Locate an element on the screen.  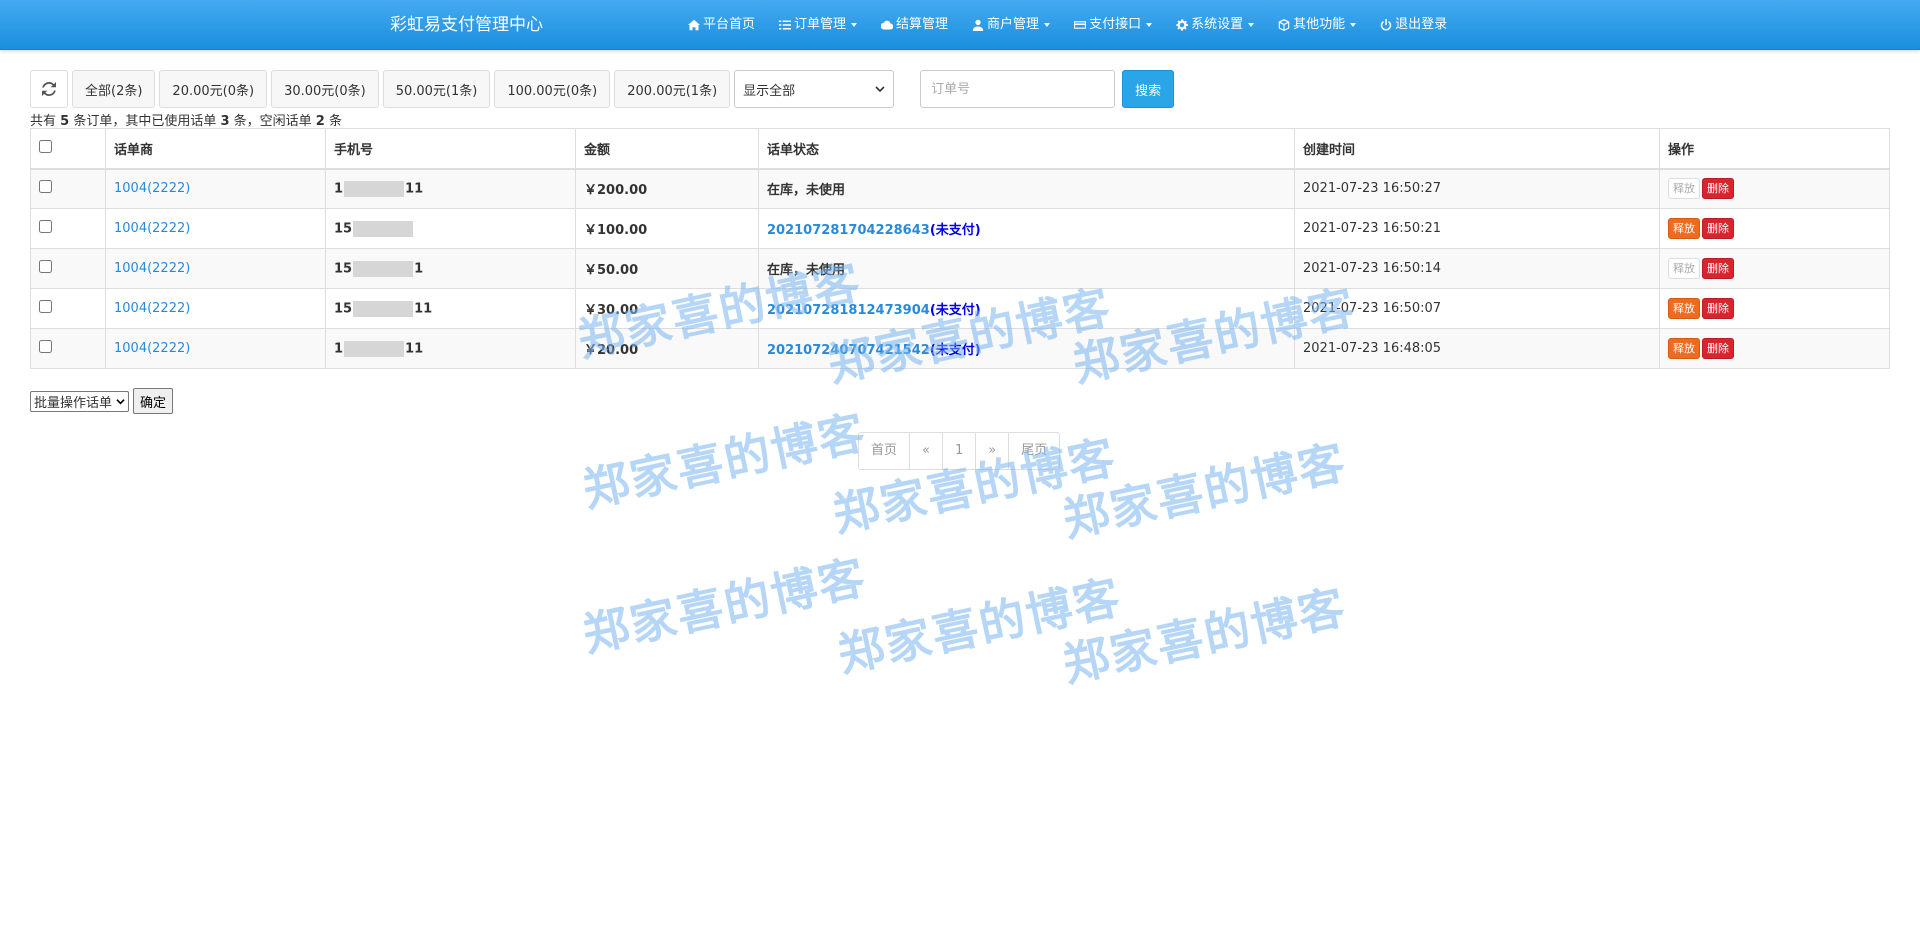
amount-filter-button: 50.00元(1条) is located at coordinates (436, 89).